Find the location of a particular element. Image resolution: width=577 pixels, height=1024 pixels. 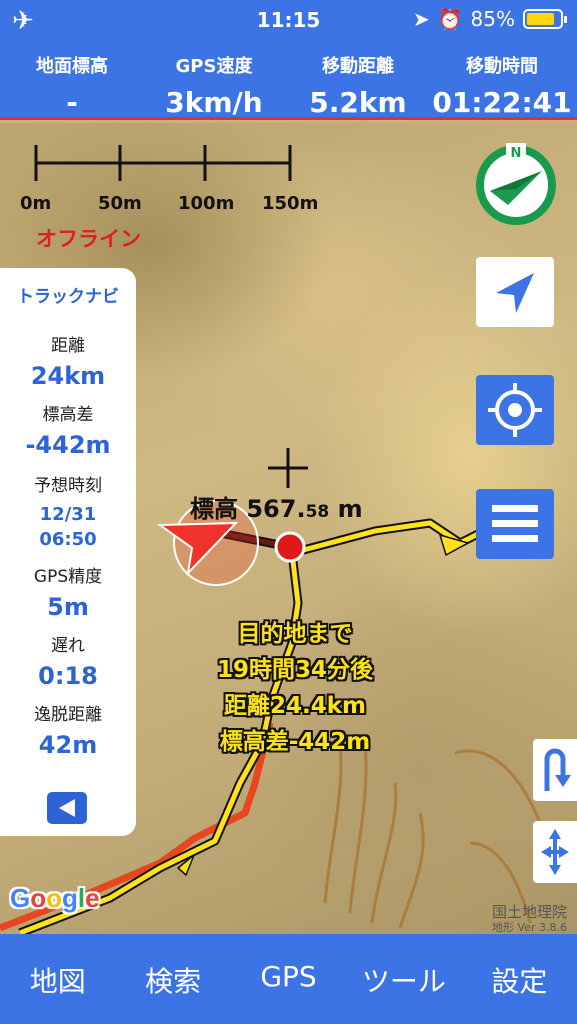

moved-distance: 移動距離 5.2km is located at coordinates (358, 87).